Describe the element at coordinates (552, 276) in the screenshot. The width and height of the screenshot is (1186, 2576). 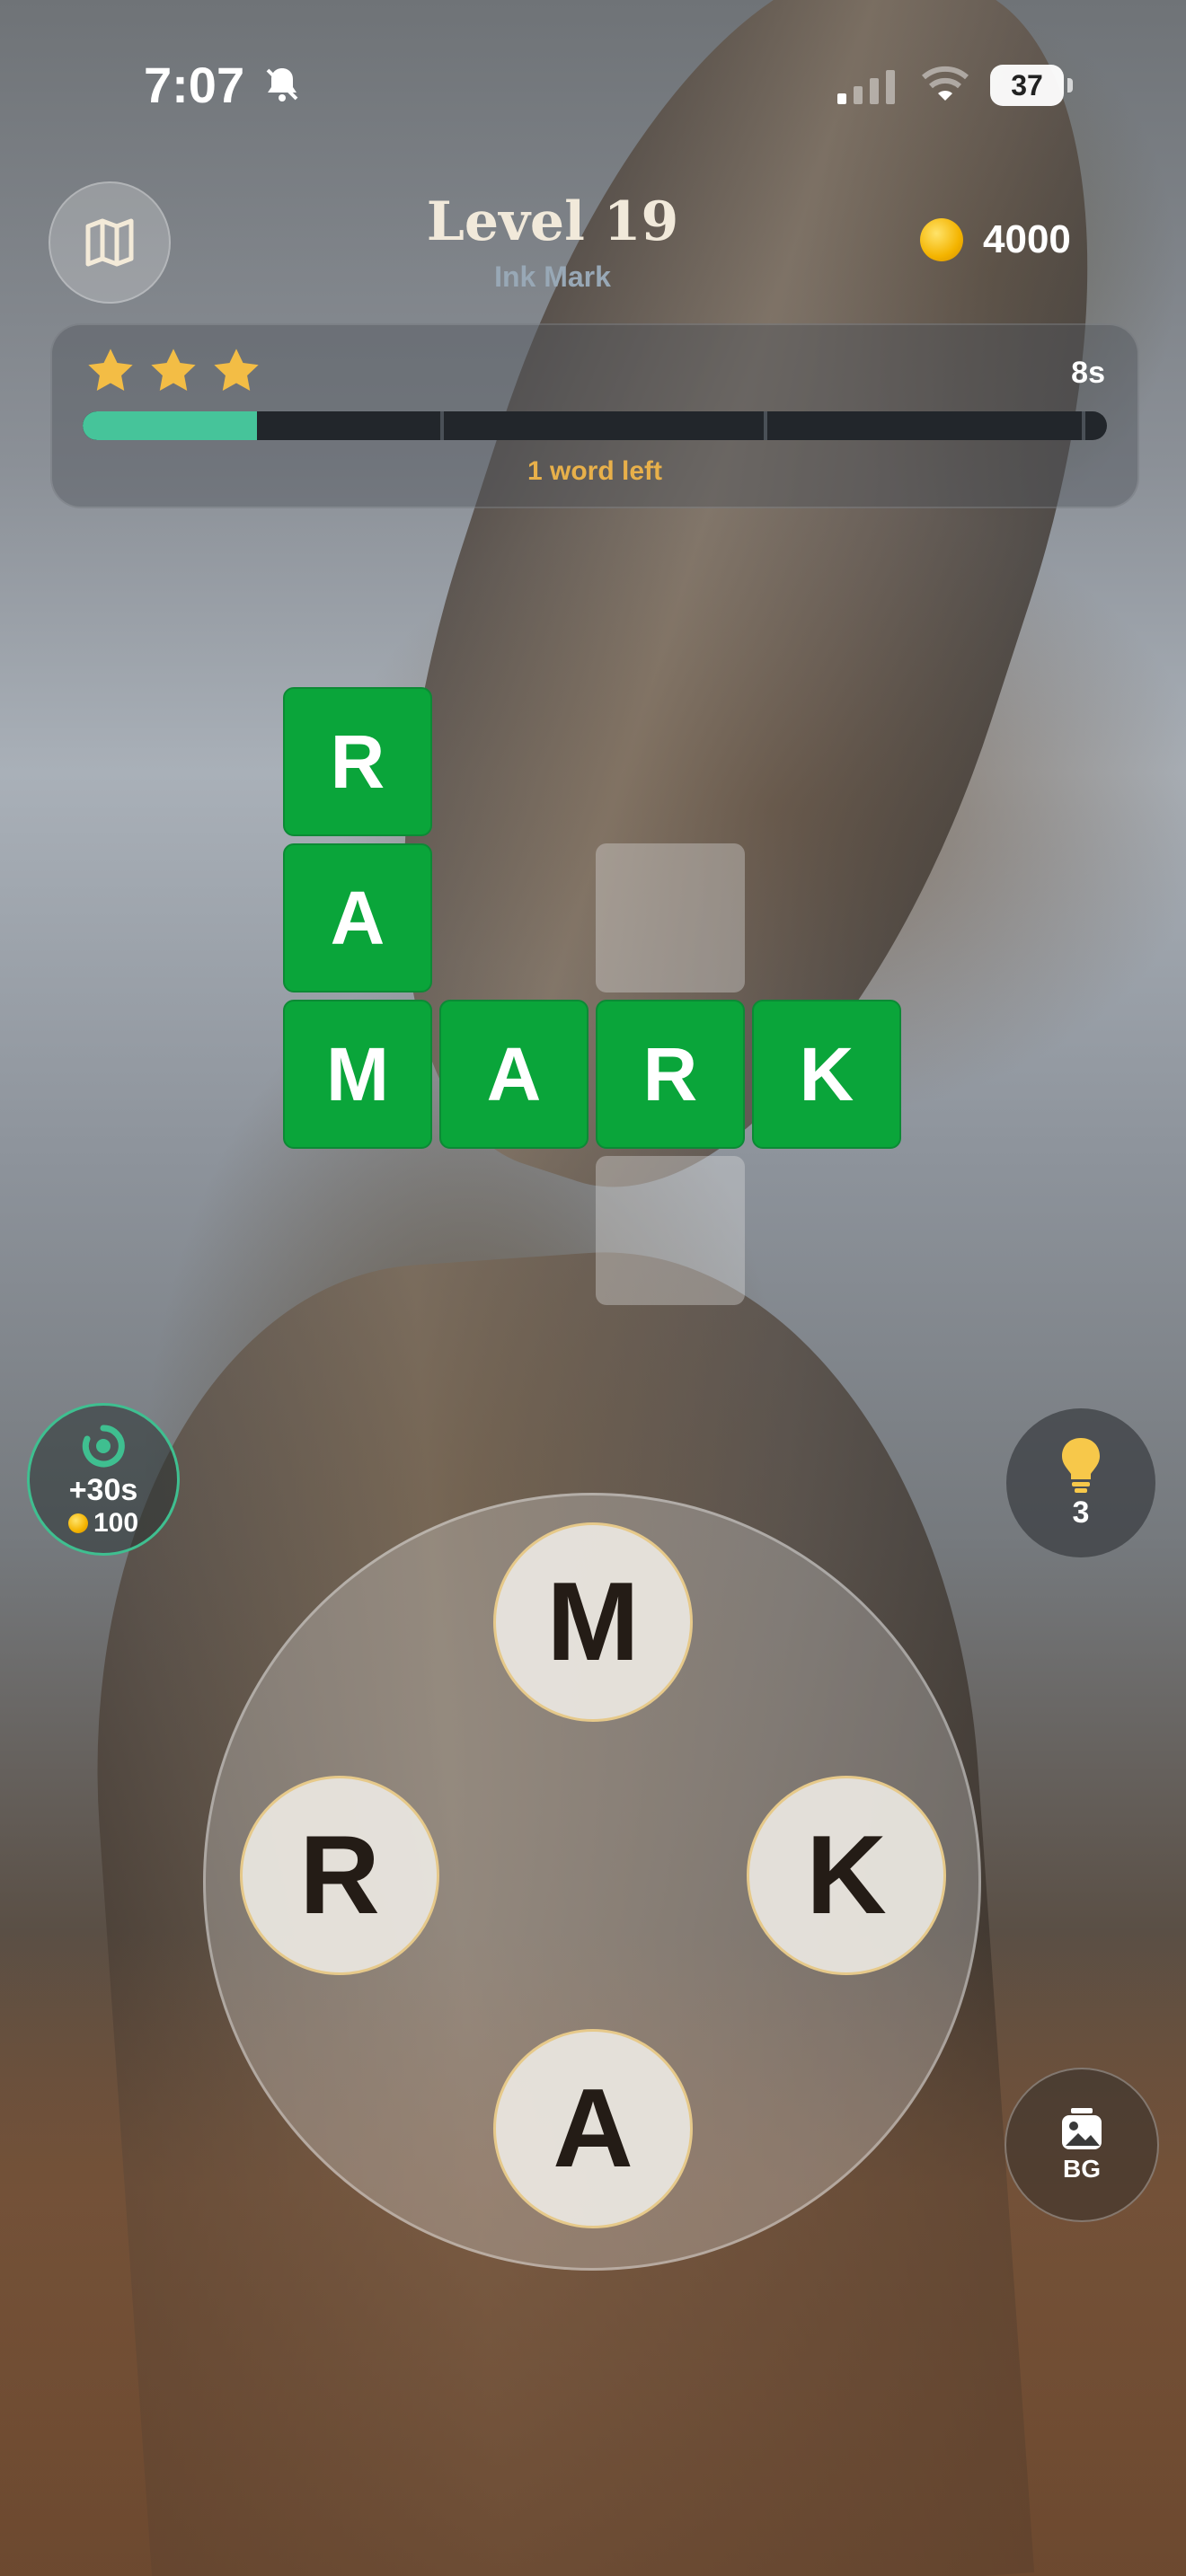
I see `level-subtitle: Ink Mark` at that location.